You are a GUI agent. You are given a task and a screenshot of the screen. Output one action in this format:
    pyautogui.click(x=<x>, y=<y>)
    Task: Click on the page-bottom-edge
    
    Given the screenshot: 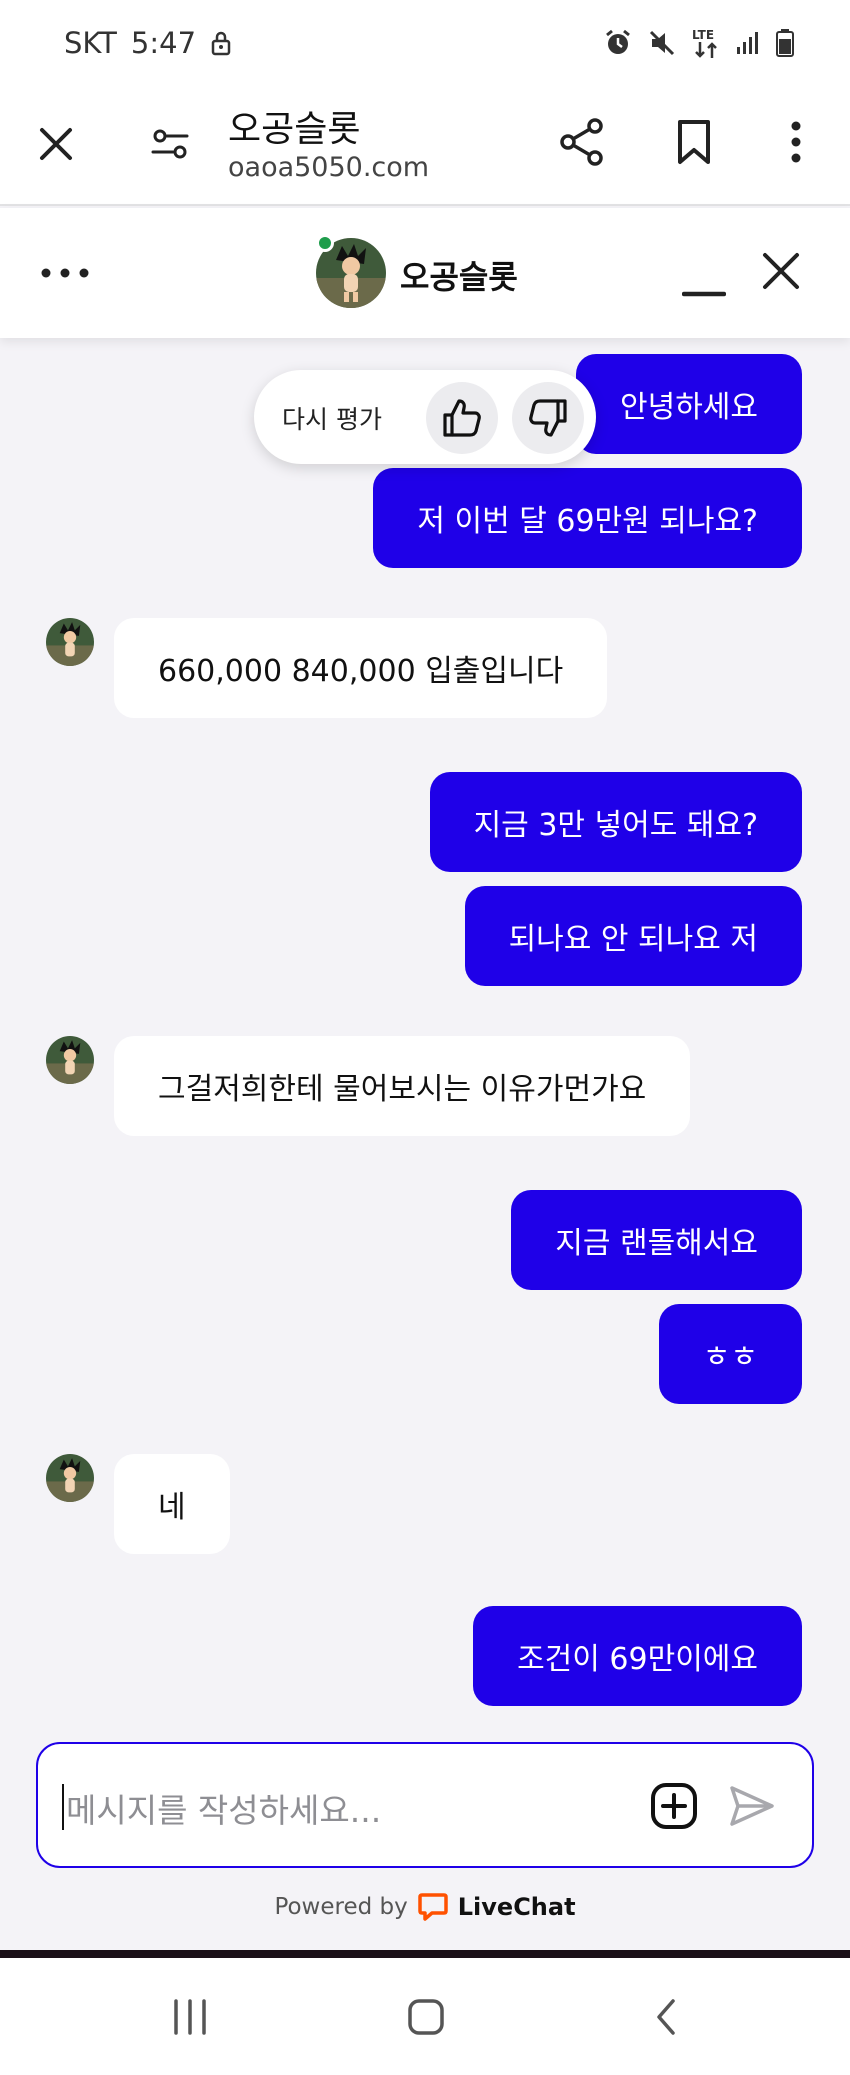 What is the action you would take?
    pyautogui.click(x=425, y=1954)
    